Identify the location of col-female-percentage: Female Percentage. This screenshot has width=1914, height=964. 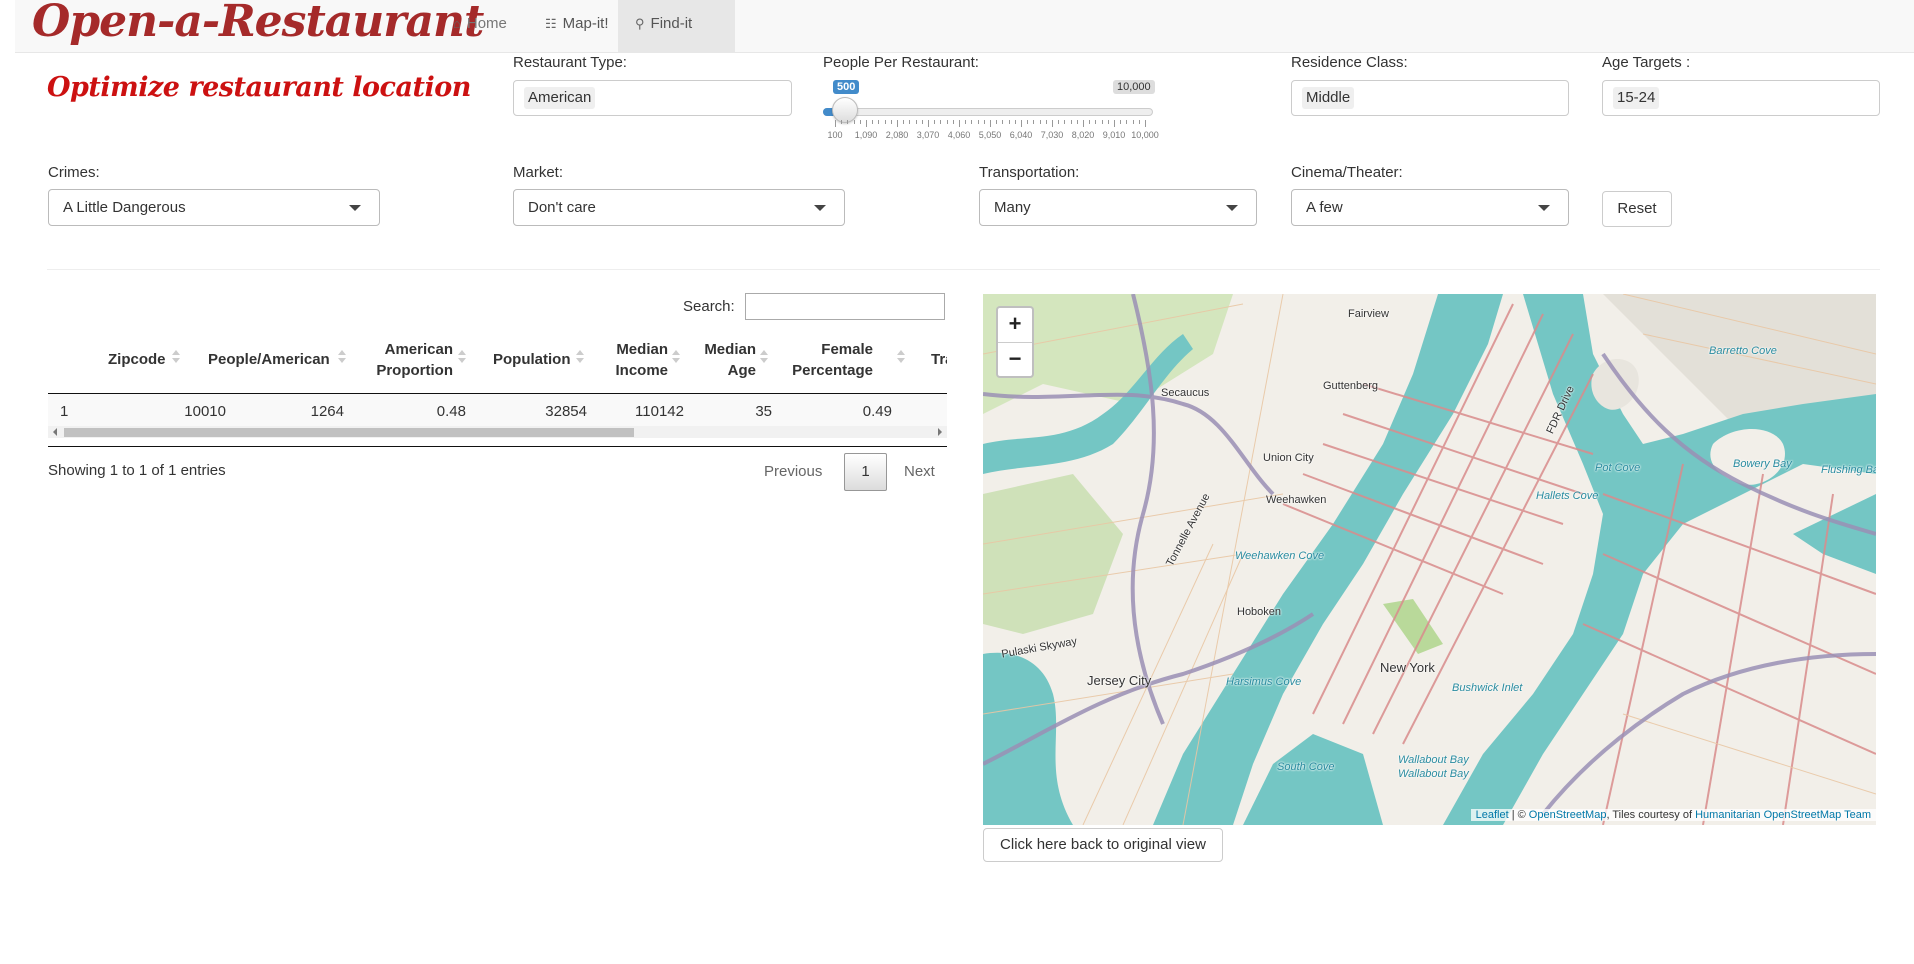
(828, 360).